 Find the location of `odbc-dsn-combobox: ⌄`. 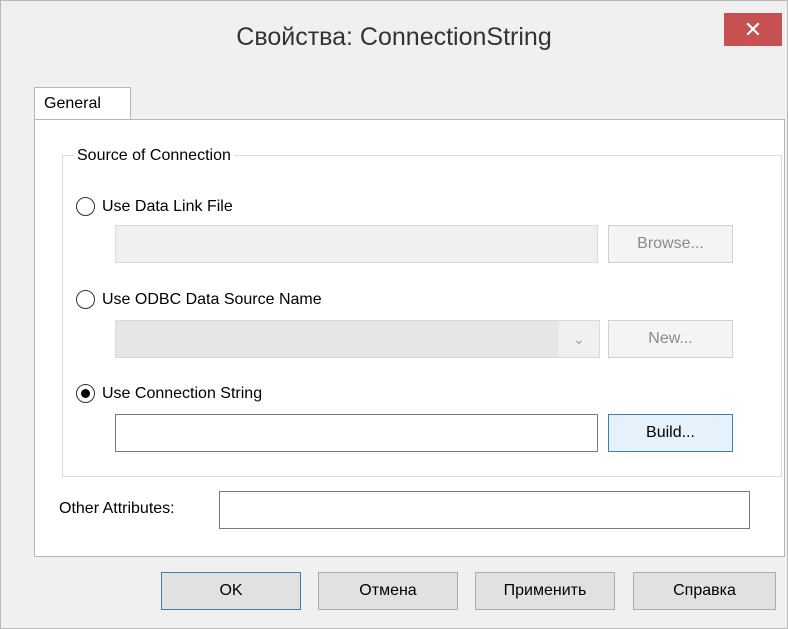

odbc-dsn-combobox: ⌄ is located at coordinates (357, 339).